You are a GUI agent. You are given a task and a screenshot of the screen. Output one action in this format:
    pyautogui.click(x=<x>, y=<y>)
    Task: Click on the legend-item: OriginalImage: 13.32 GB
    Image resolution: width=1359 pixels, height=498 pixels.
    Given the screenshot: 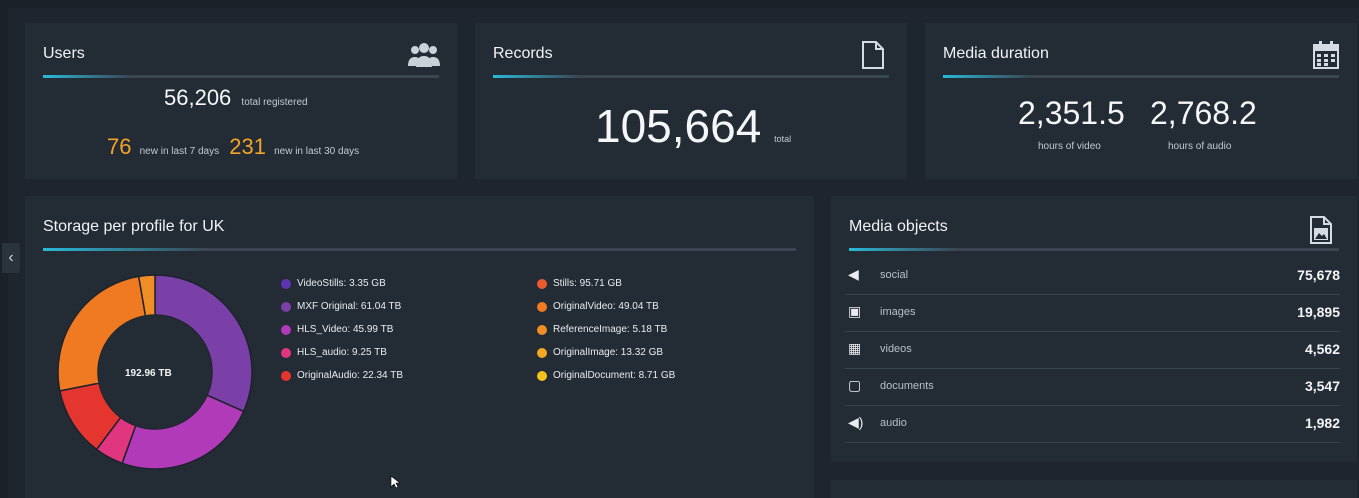 What is the action you would take?
    pyautogui.click(x=600, y=352)
    